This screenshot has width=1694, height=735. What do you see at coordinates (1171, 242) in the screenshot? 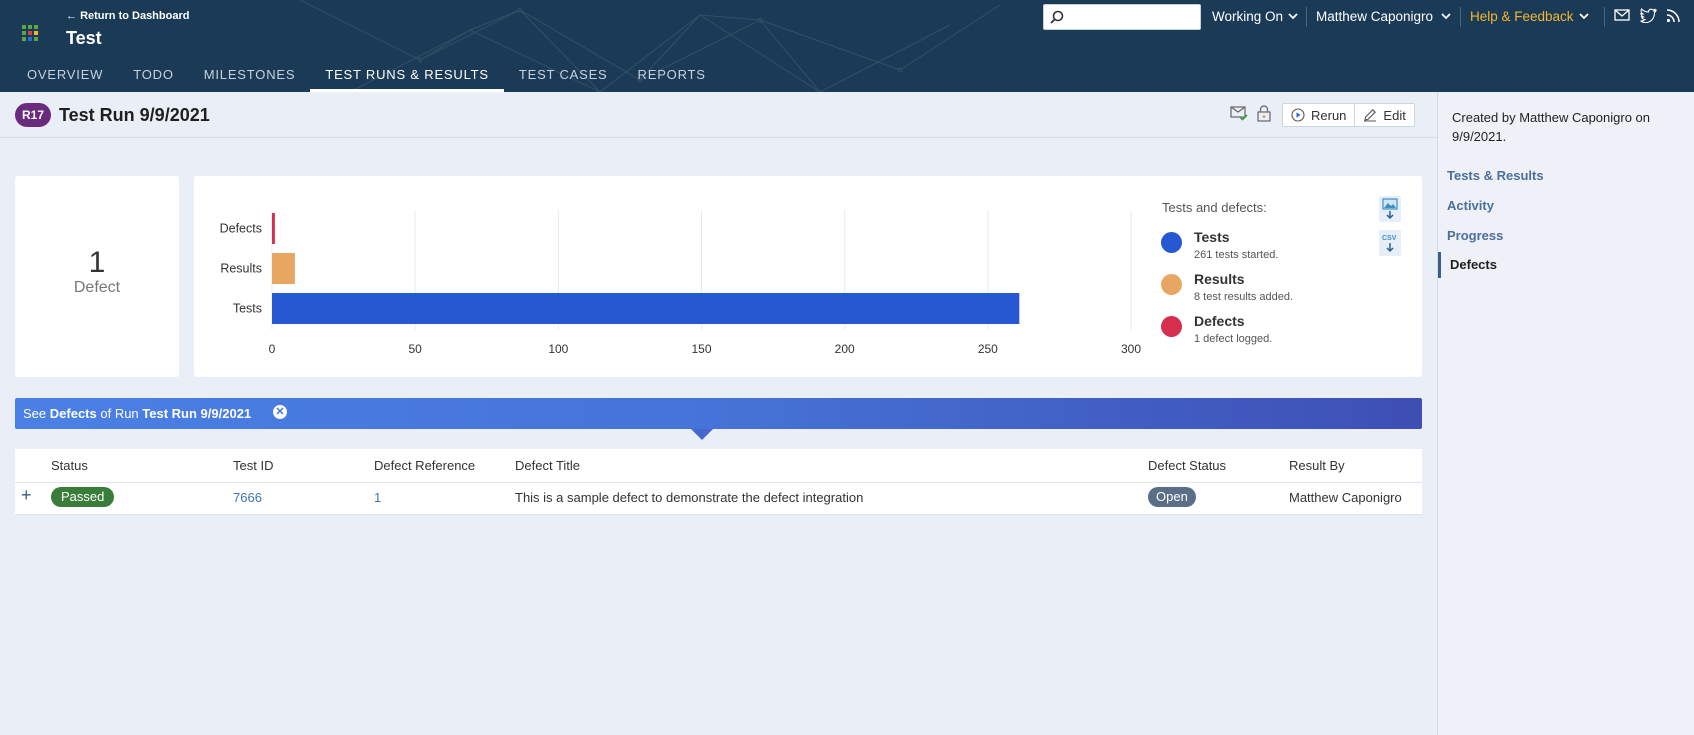
I see `legend-swatch-tests` at bounding box center [1171, 242].